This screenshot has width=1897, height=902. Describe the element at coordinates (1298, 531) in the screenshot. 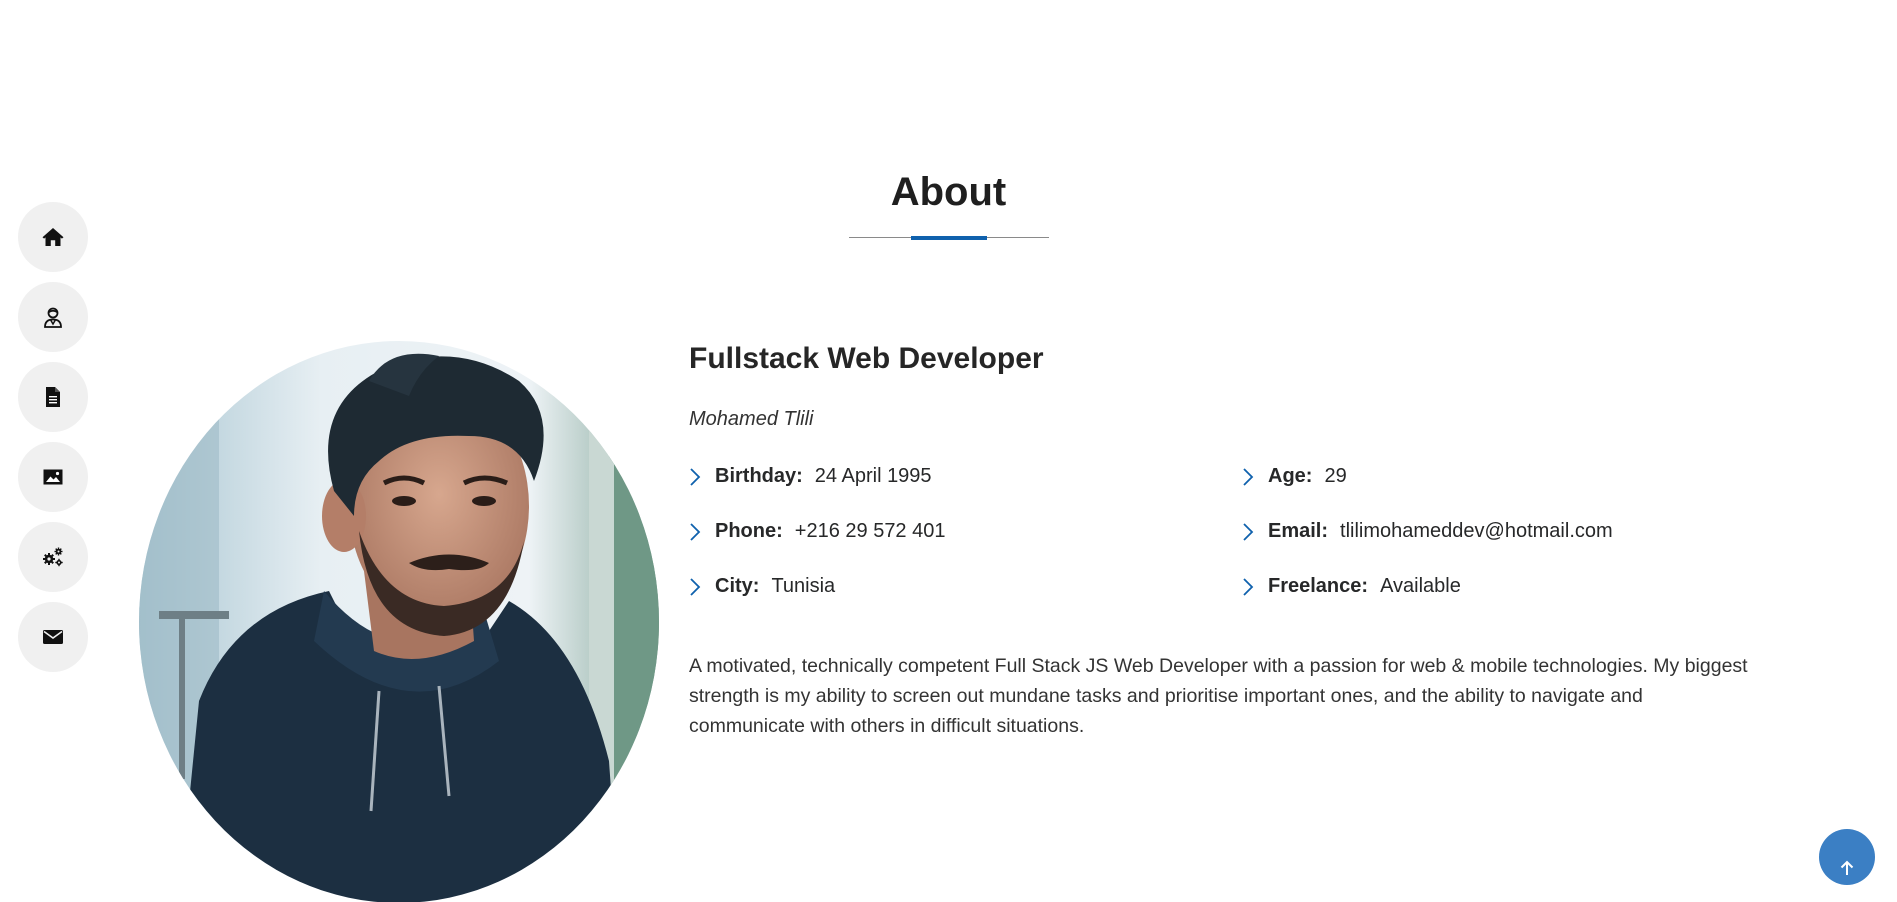

I see `detail-label: Email:` at that location.